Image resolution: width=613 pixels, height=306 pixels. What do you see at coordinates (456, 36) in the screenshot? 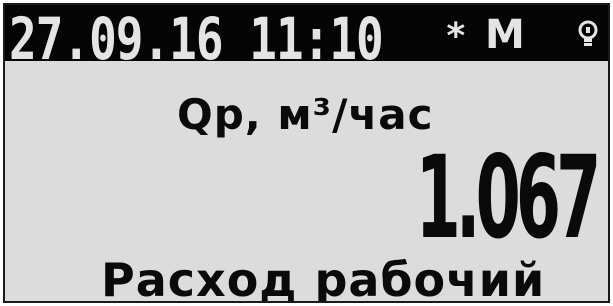
I see `asterisk-indicator: *` at bounding box center [456, 36].